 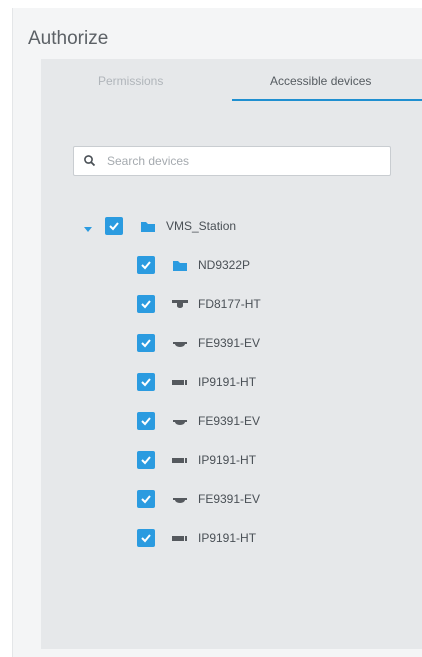 What do you see at coordinates (90, 161) in the screenshot?
I see `search-icon` at bounding box center [90, 161].